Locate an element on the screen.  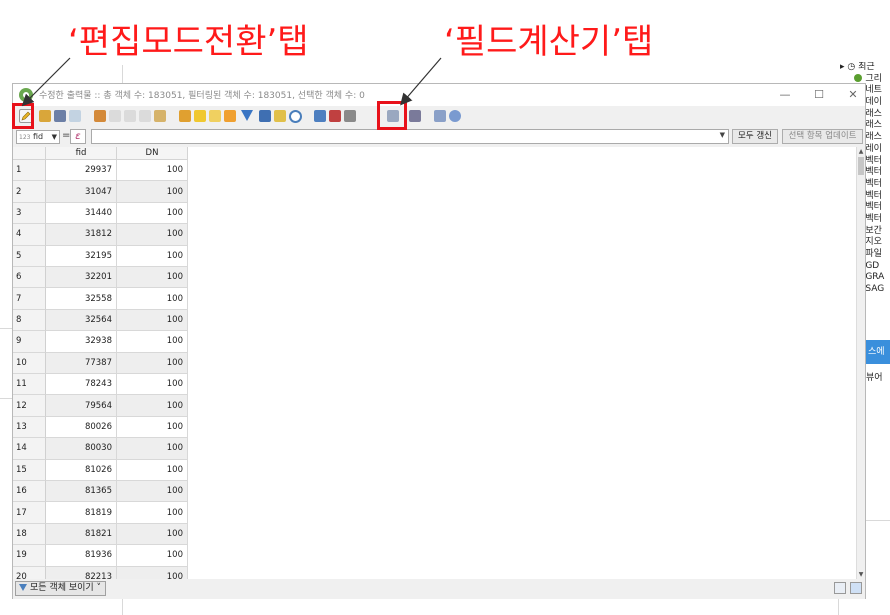
annotation-arrows is located at coordinates (231, 82).